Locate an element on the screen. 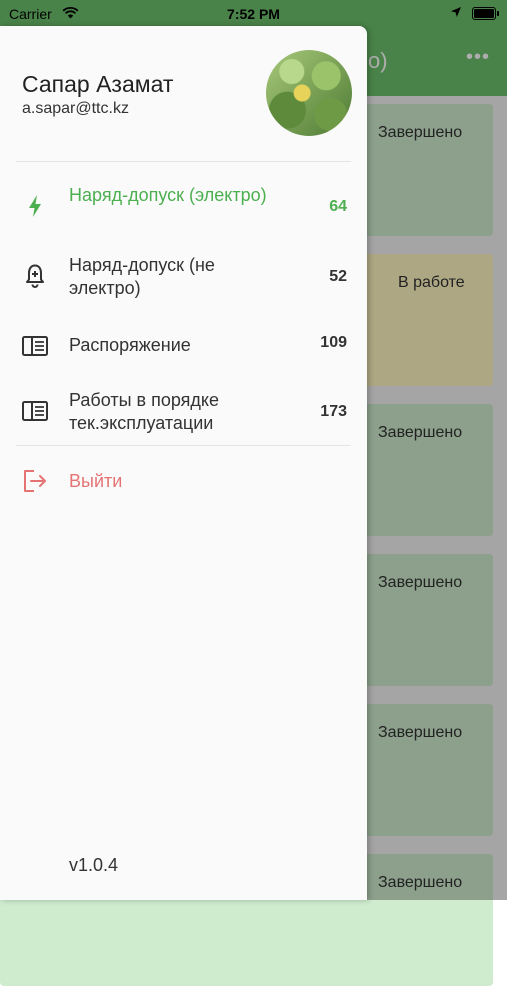 This screenshot has width=507, height=986. menu-item-non-electro-permit: Наряд-допуск (не электро) 52 is located at coordinates (183, 276).